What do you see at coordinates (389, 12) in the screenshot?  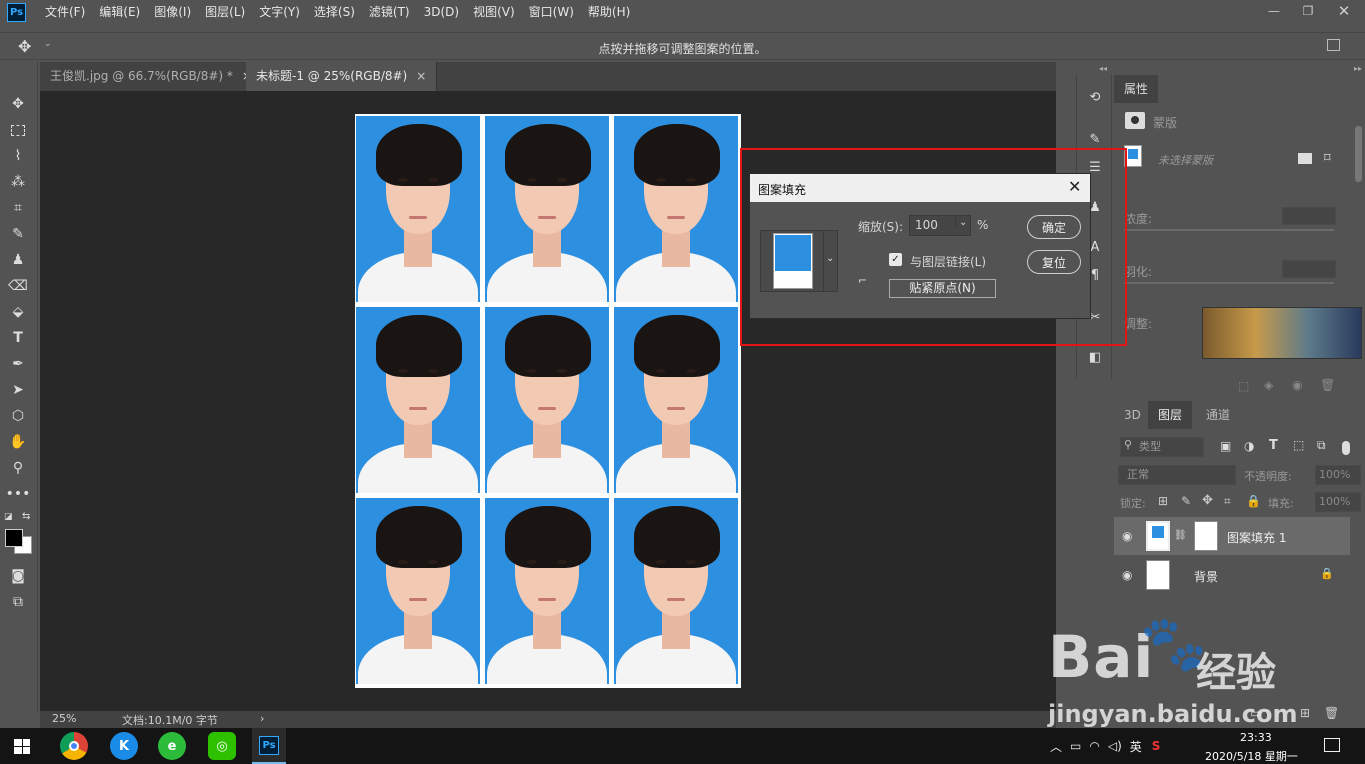 I see `menu-filter: 滤镜(T)` at bounding box center [389, 12].